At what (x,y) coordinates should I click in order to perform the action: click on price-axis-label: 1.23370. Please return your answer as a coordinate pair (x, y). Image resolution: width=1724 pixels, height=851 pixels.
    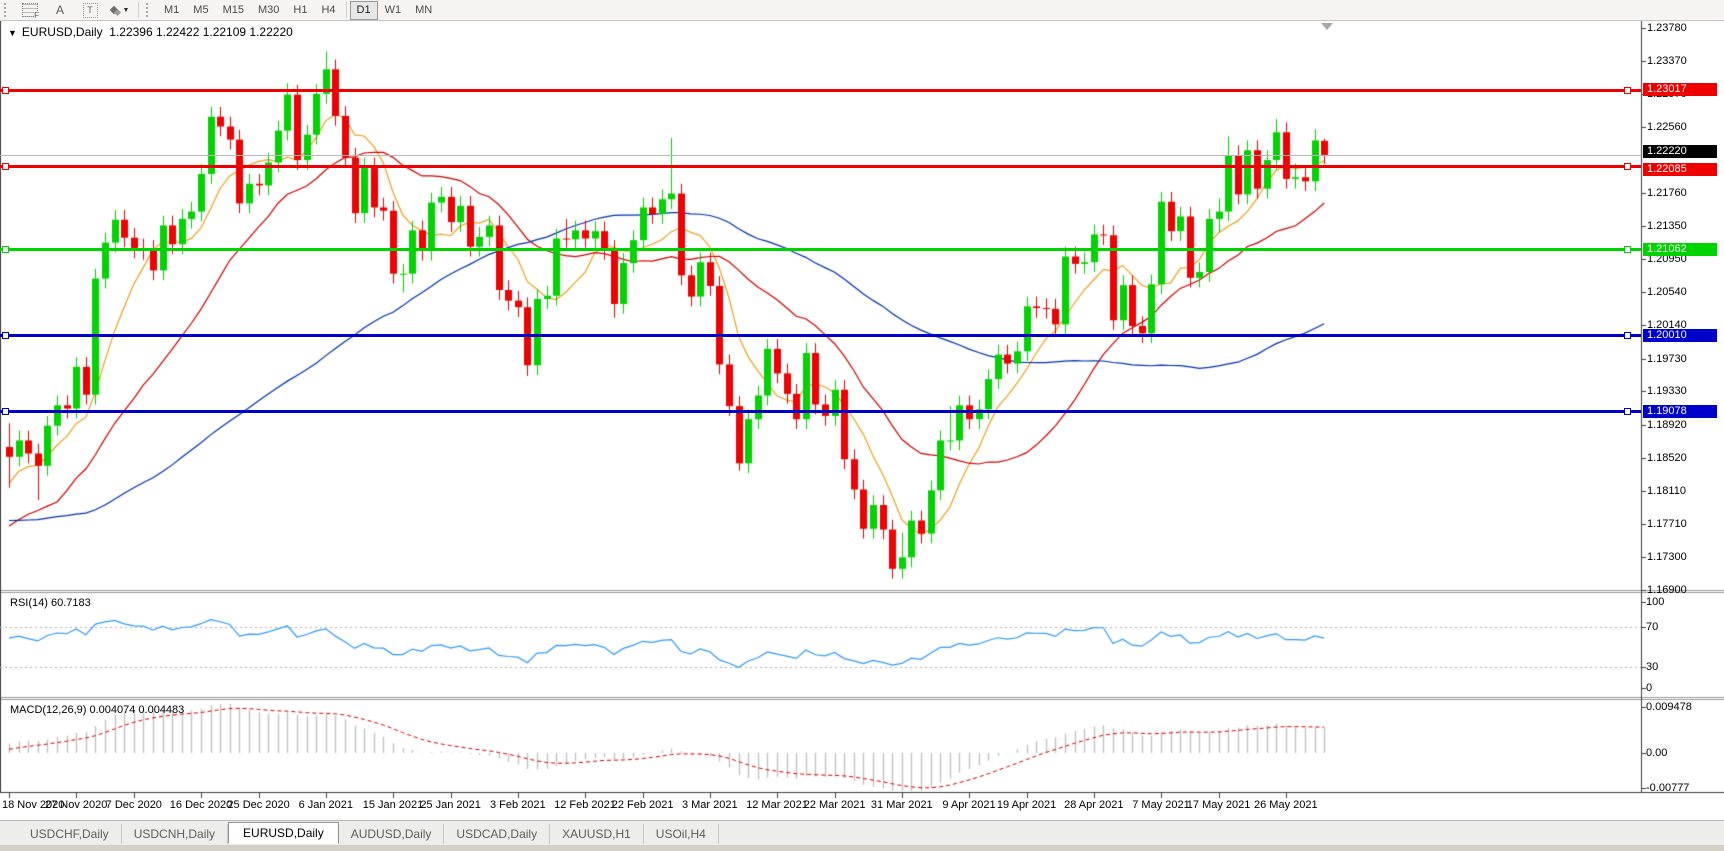
    Looking at the image, I should click on (1667, 61).